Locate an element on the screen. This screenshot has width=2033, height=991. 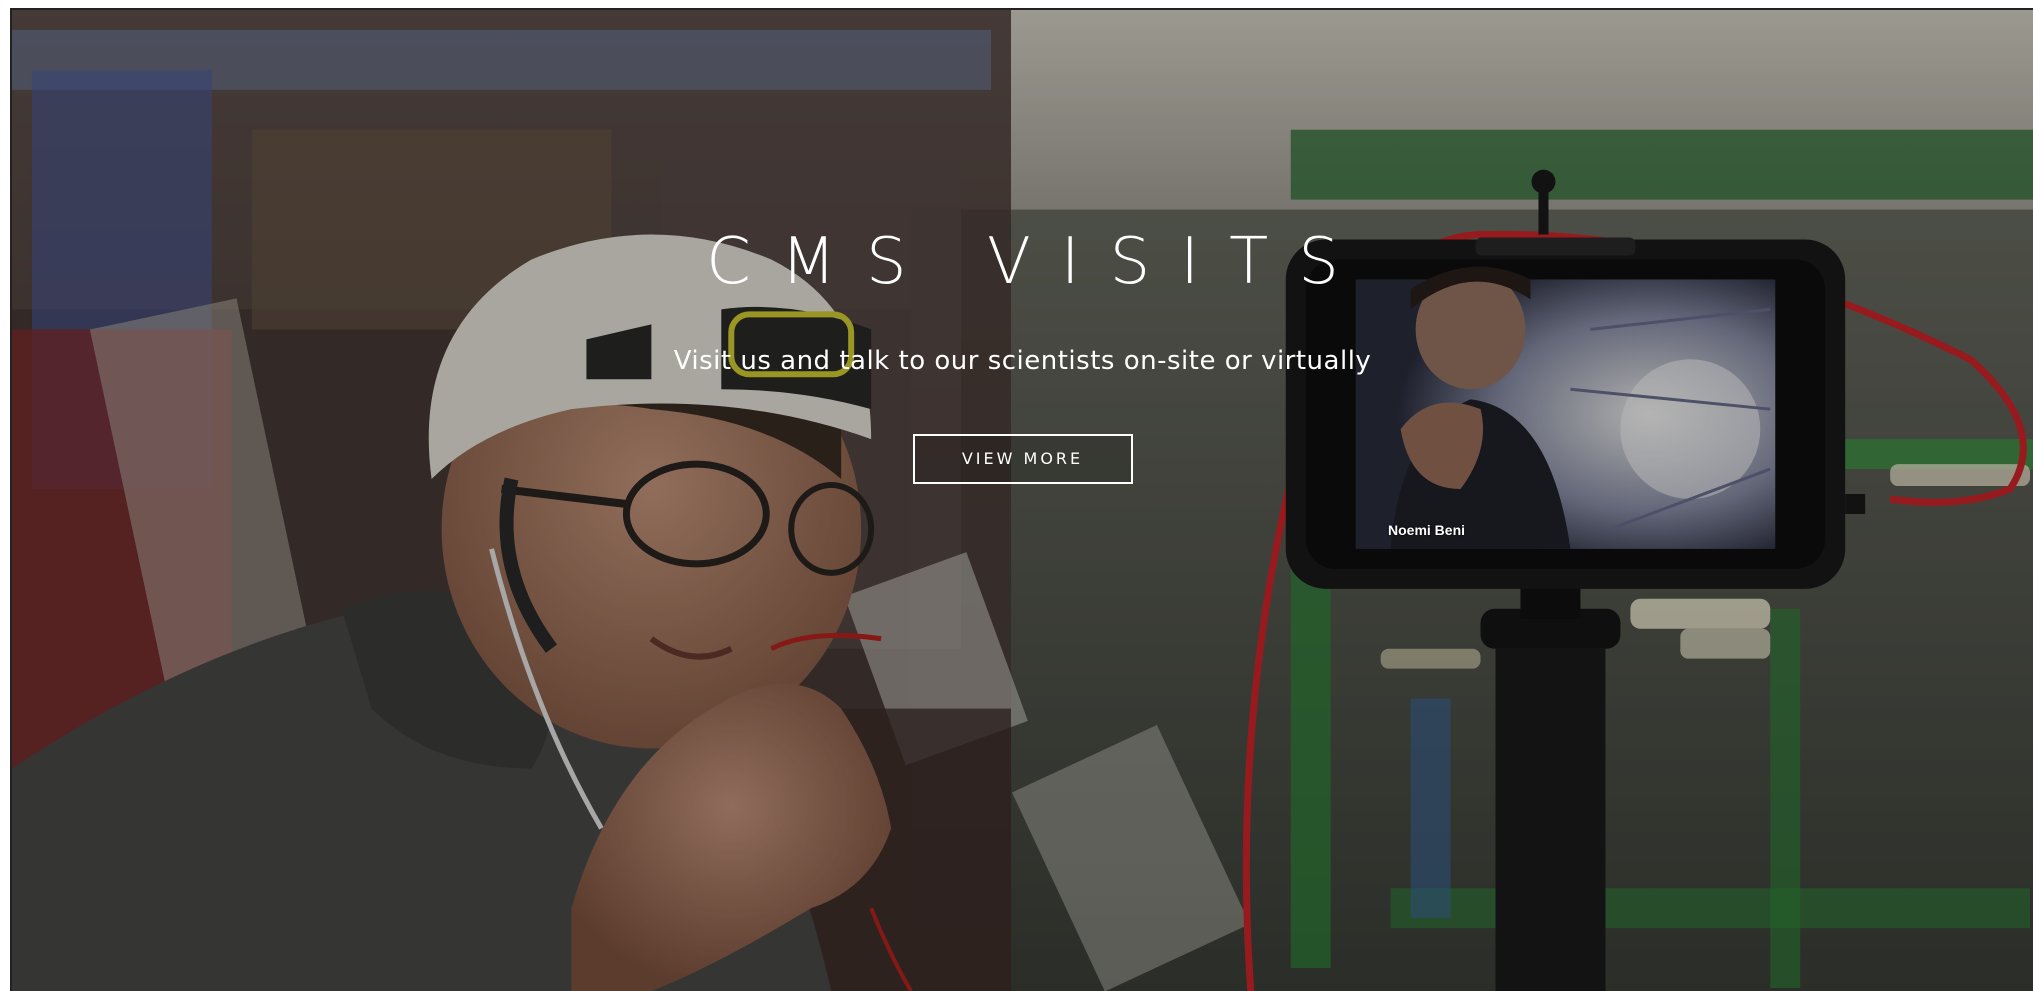
photo-caption: Noemi Beni is located at coordinates (1427, 530).